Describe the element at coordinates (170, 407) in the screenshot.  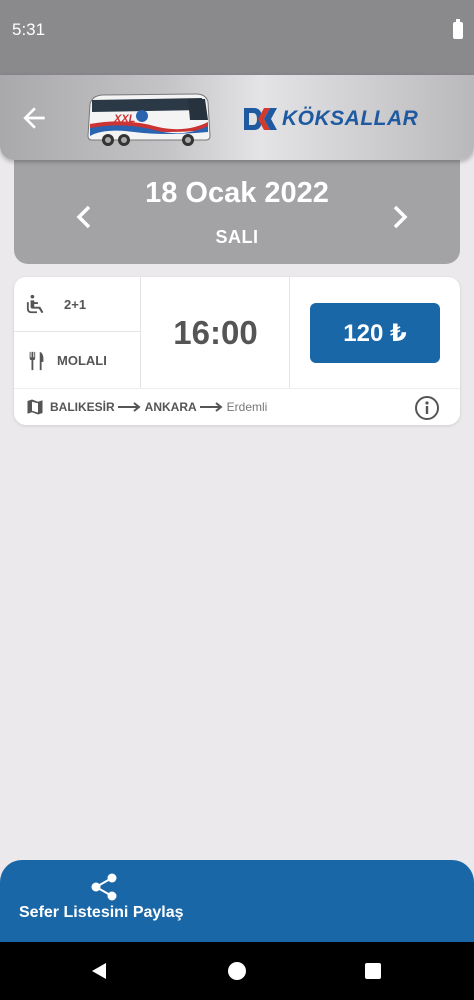
I see `route-destination: ANKARA` at that location.